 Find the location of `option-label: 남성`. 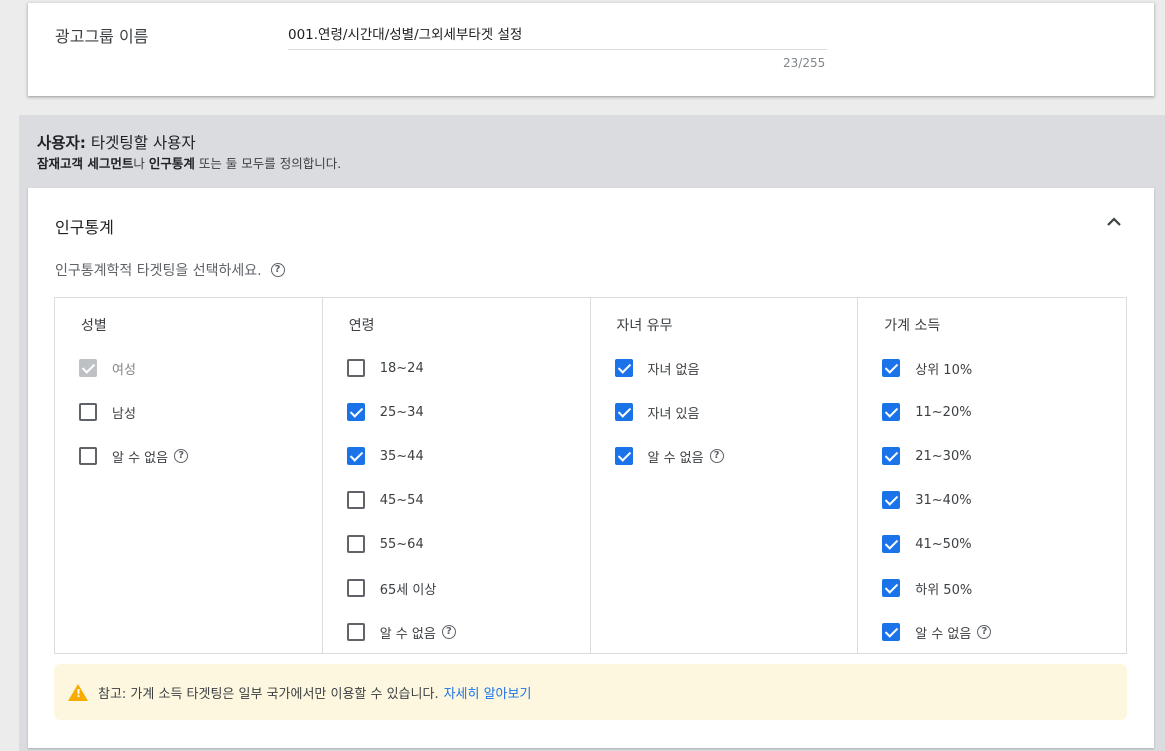

option-label: 남성 is located at coordinates (124, 414).